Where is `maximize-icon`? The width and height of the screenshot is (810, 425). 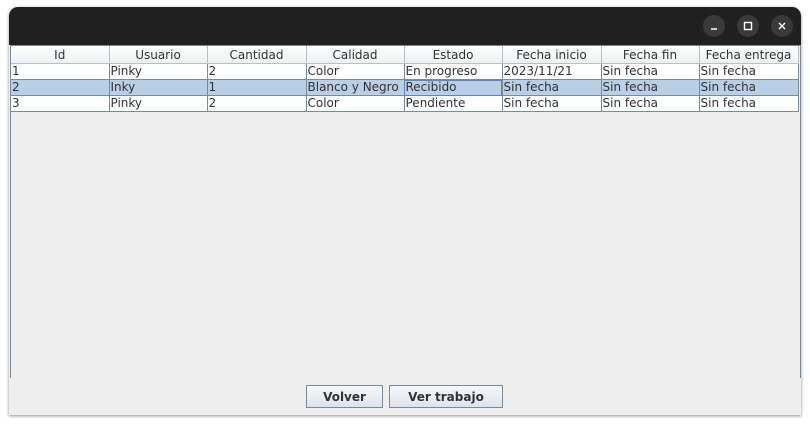 maximize-icon is located at coordinates (748, 26).